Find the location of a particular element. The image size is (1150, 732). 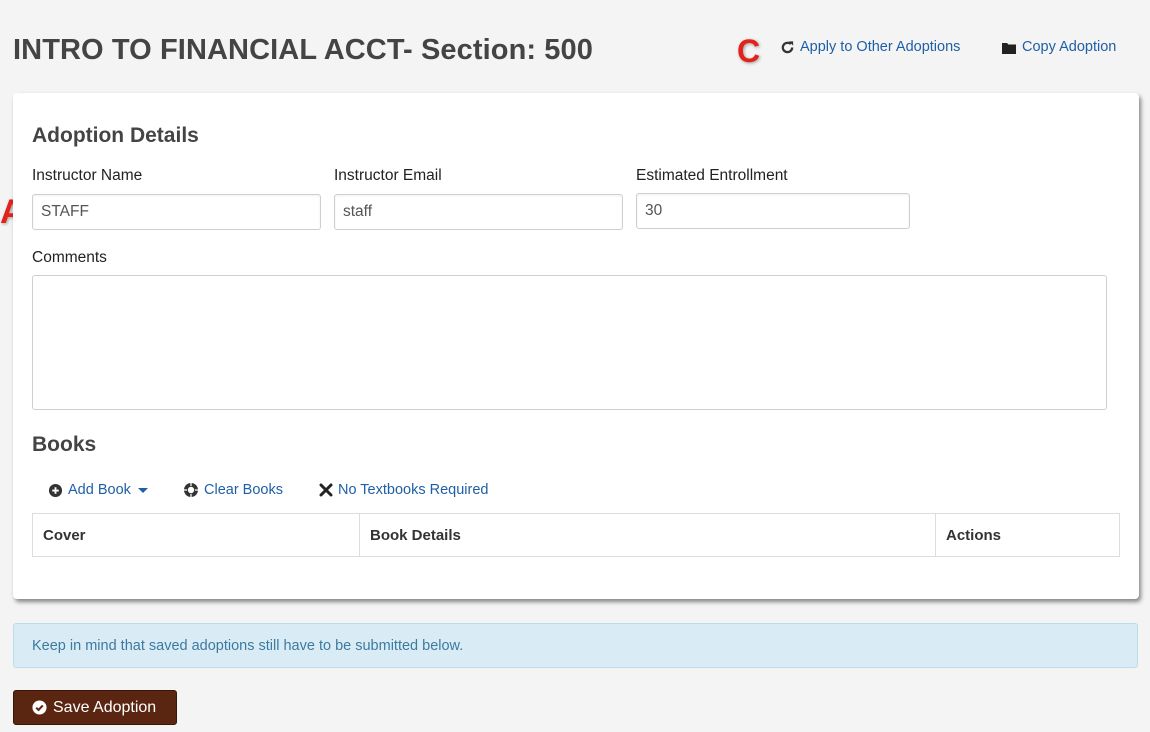

folder-icon is located at coordinates (1009, 47).